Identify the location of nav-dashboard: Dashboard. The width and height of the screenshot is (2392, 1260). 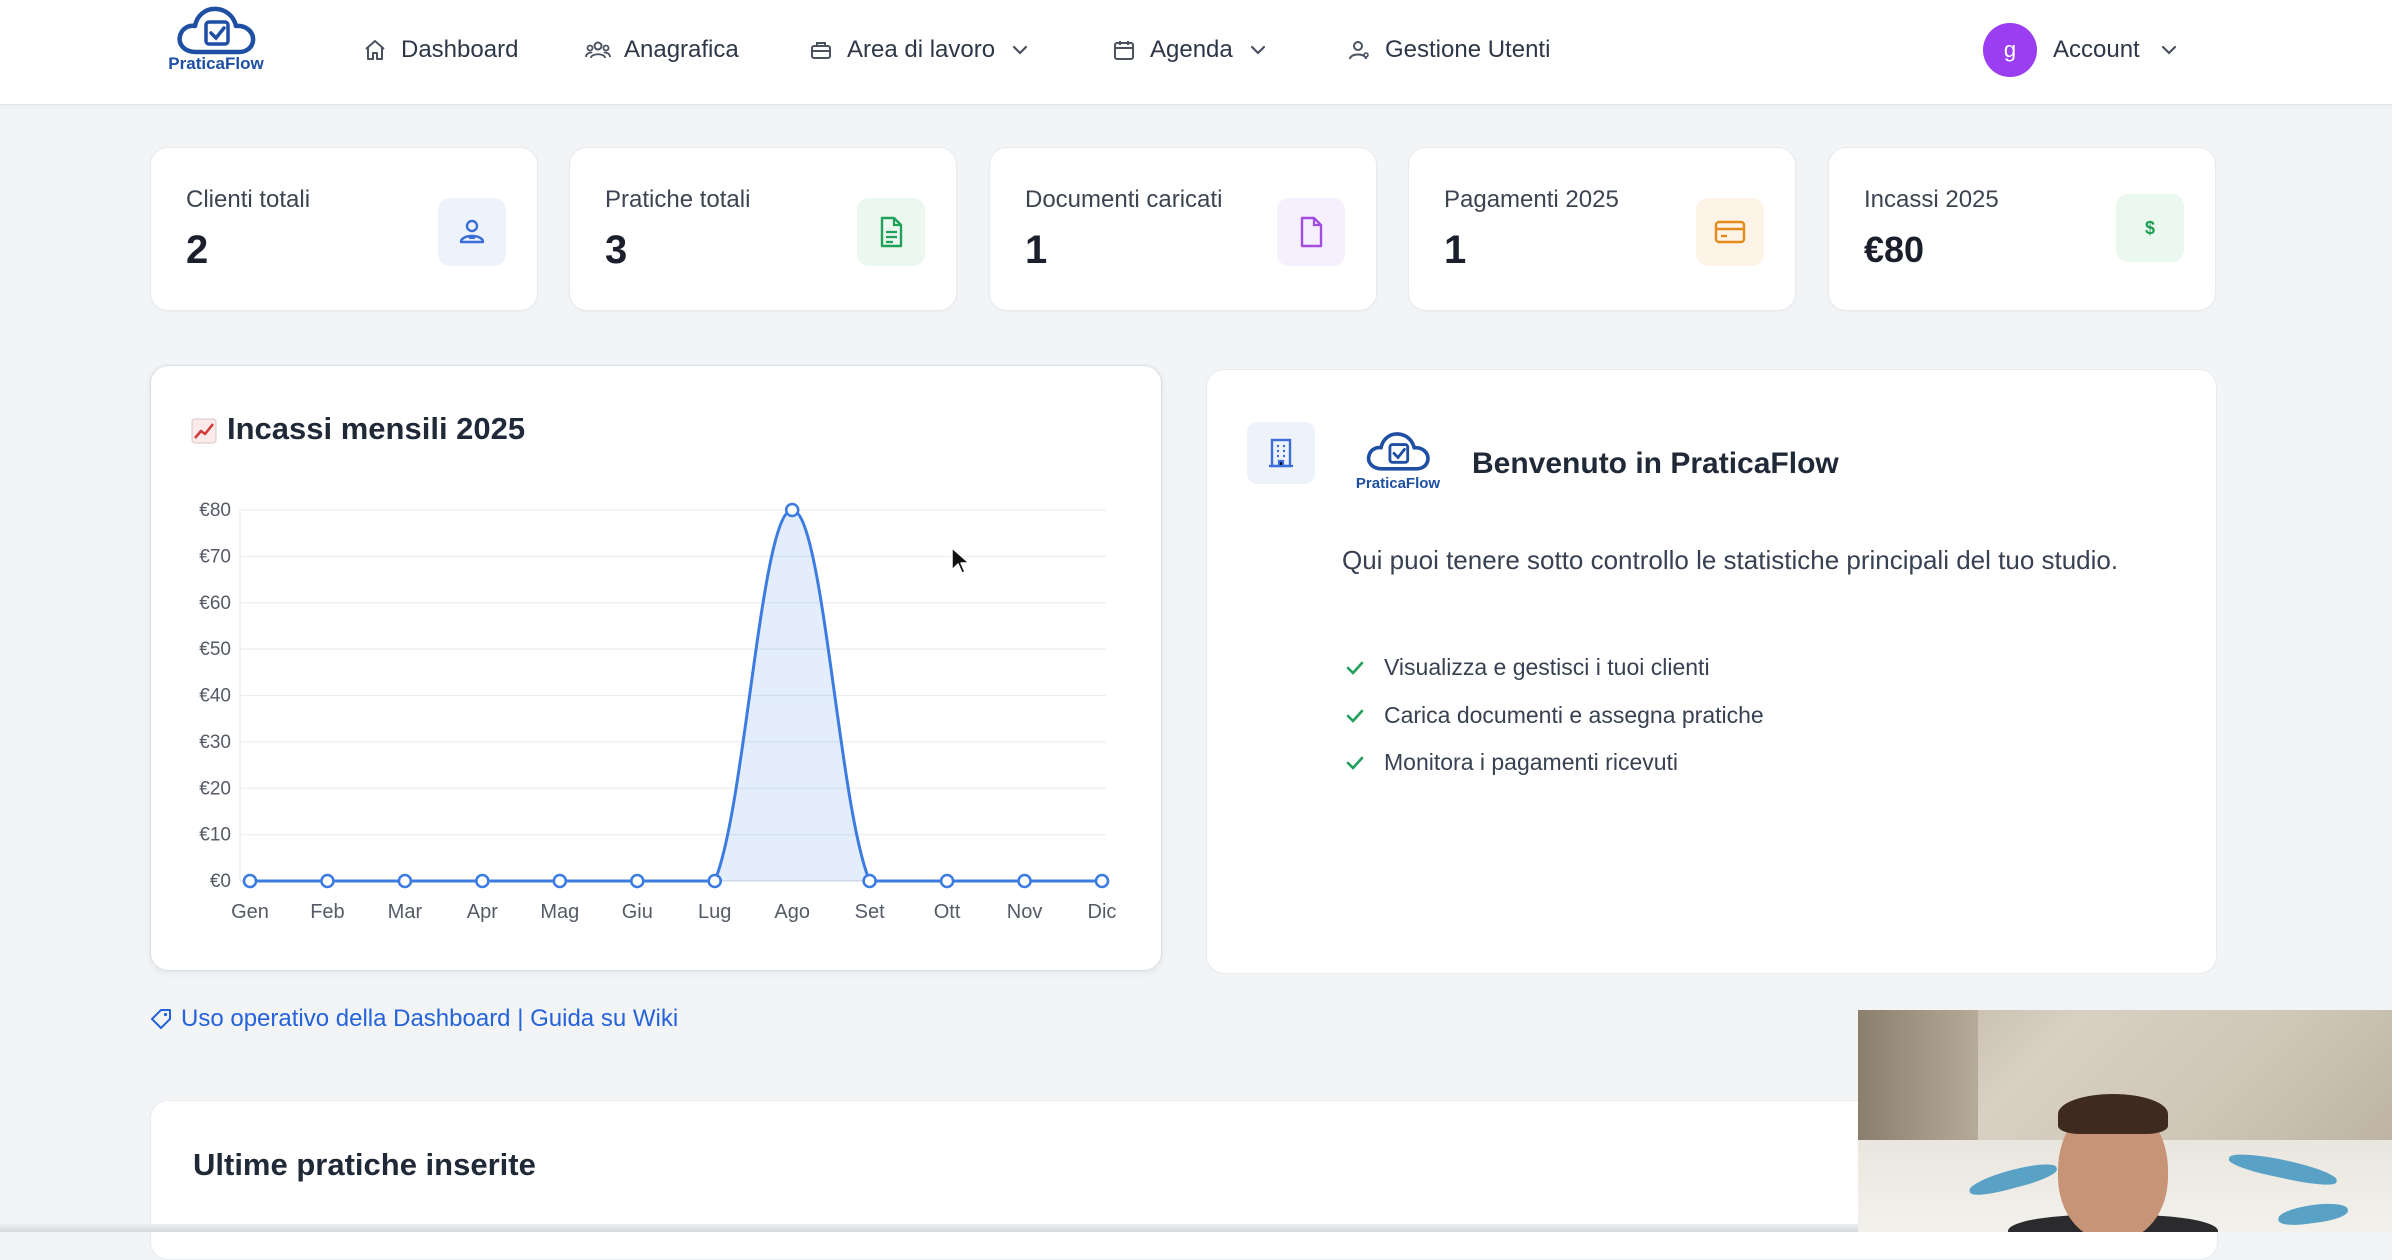
(439, 50).